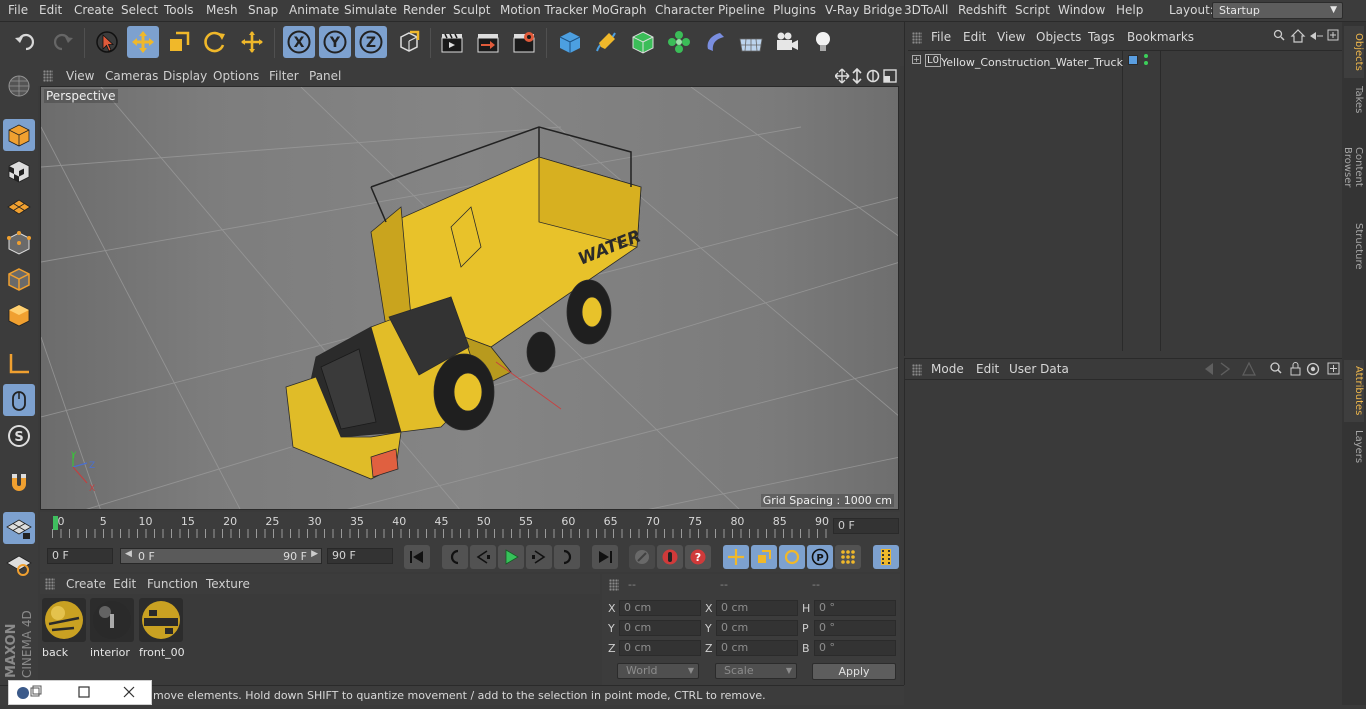 Image resolution: width=1366 pixels, height=709 pixels. Describe the element at coordinates (325, 76) in the screenshot. I see `viewport-menu-panel: Panel` at that location.